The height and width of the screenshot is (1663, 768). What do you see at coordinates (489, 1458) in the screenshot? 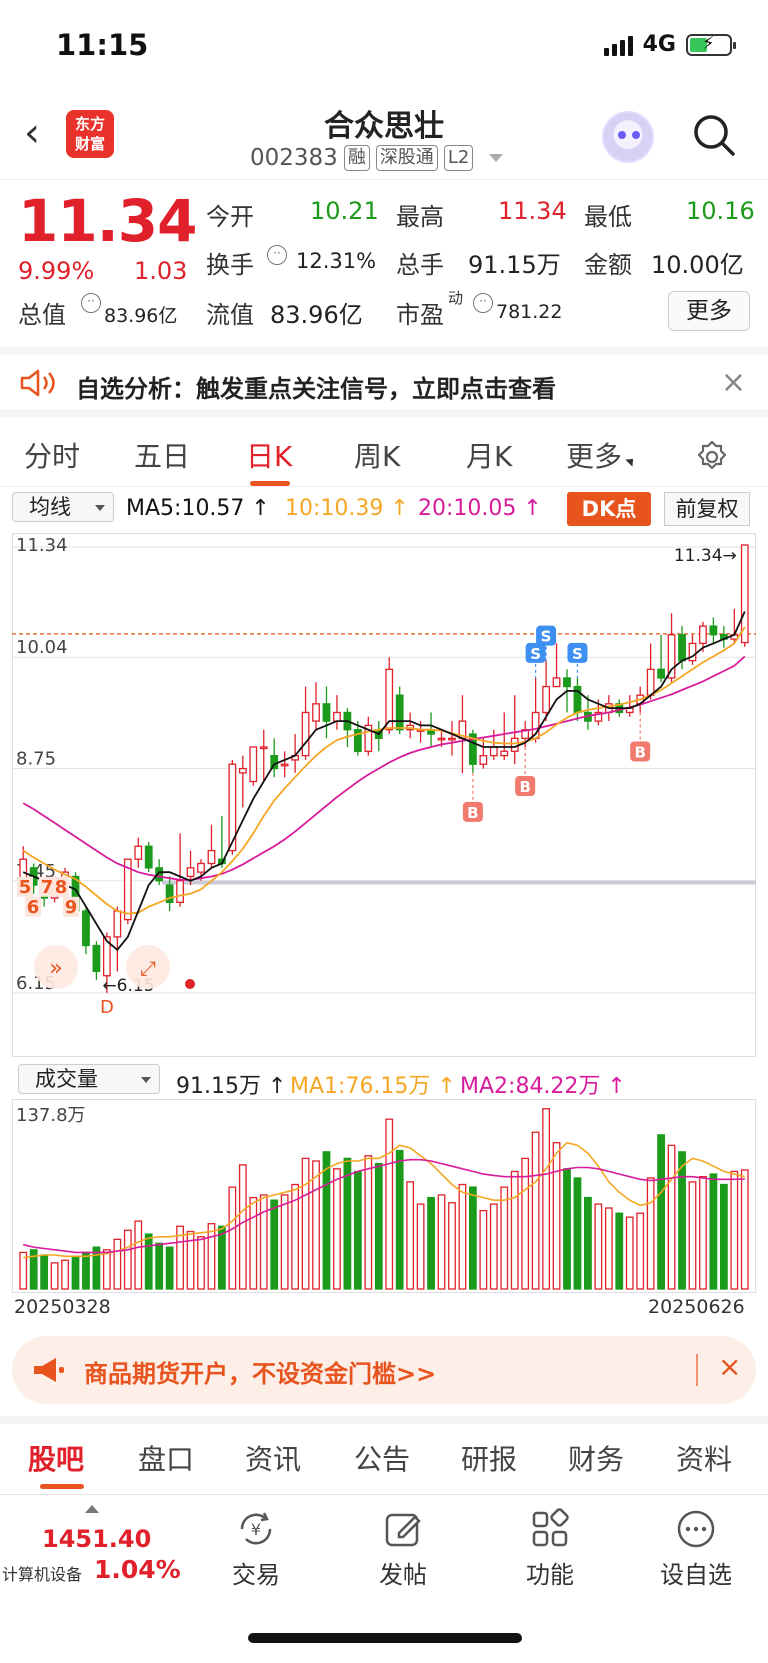
I see `tab-research: 研报` at bounding box center [489, 1458].